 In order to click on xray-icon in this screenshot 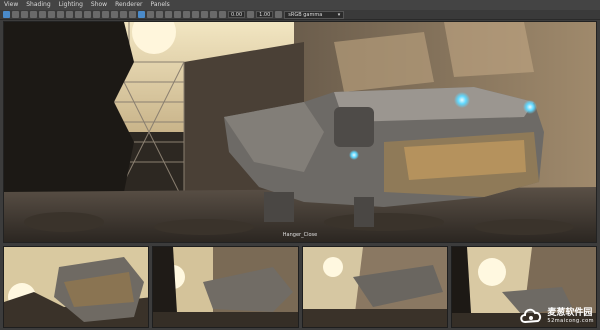, I will do `click(132, 14)`.